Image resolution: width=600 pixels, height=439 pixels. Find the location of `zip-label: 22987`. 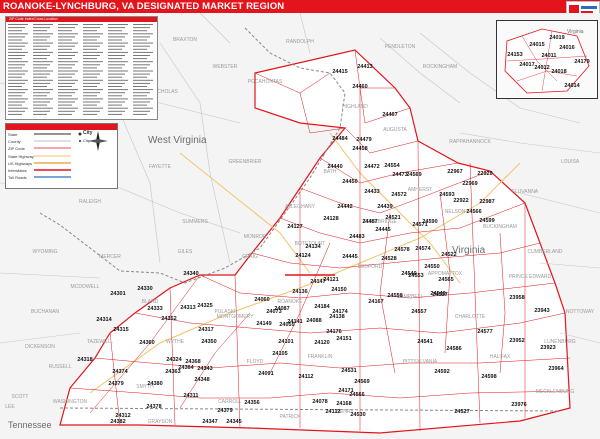

zip-label: 22987 is located at coordinates (486, 202).